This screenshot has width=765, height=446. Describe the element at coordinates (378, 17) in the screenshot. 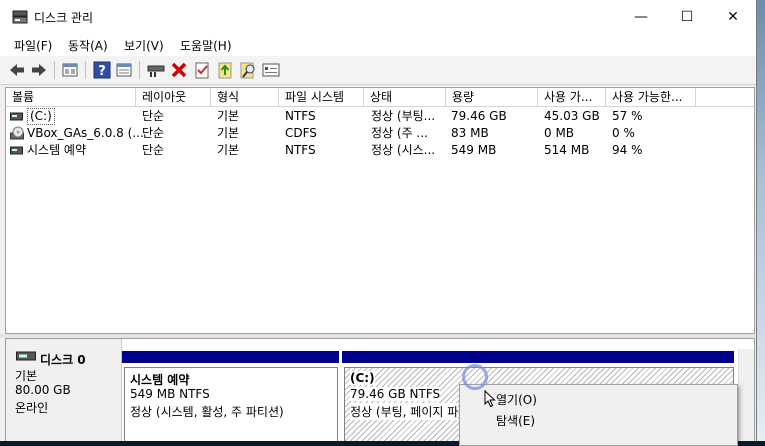

I see `title-bar: 디스크 관리 — ☐ ✕` at that location.